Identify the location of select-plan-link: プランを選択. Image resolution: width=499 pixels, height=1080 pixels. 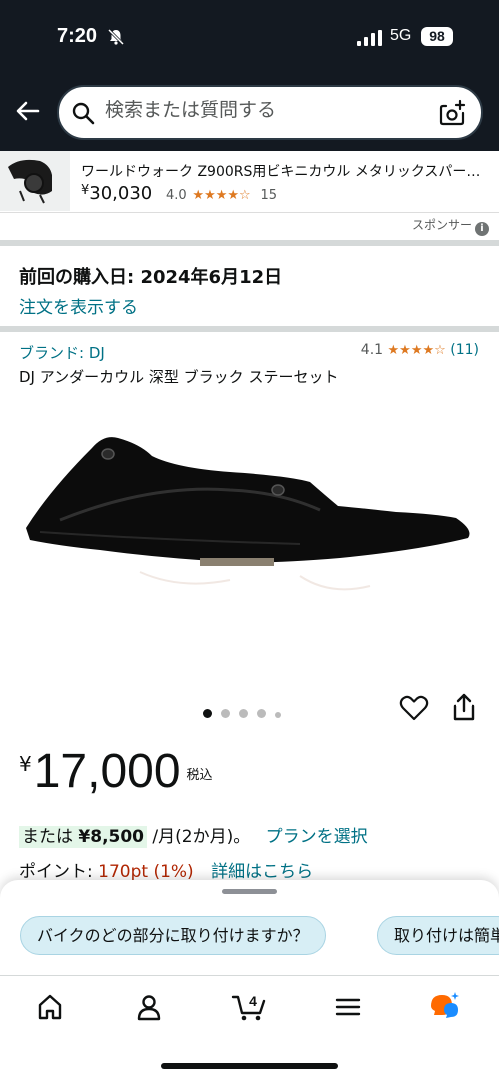
(317, 837).